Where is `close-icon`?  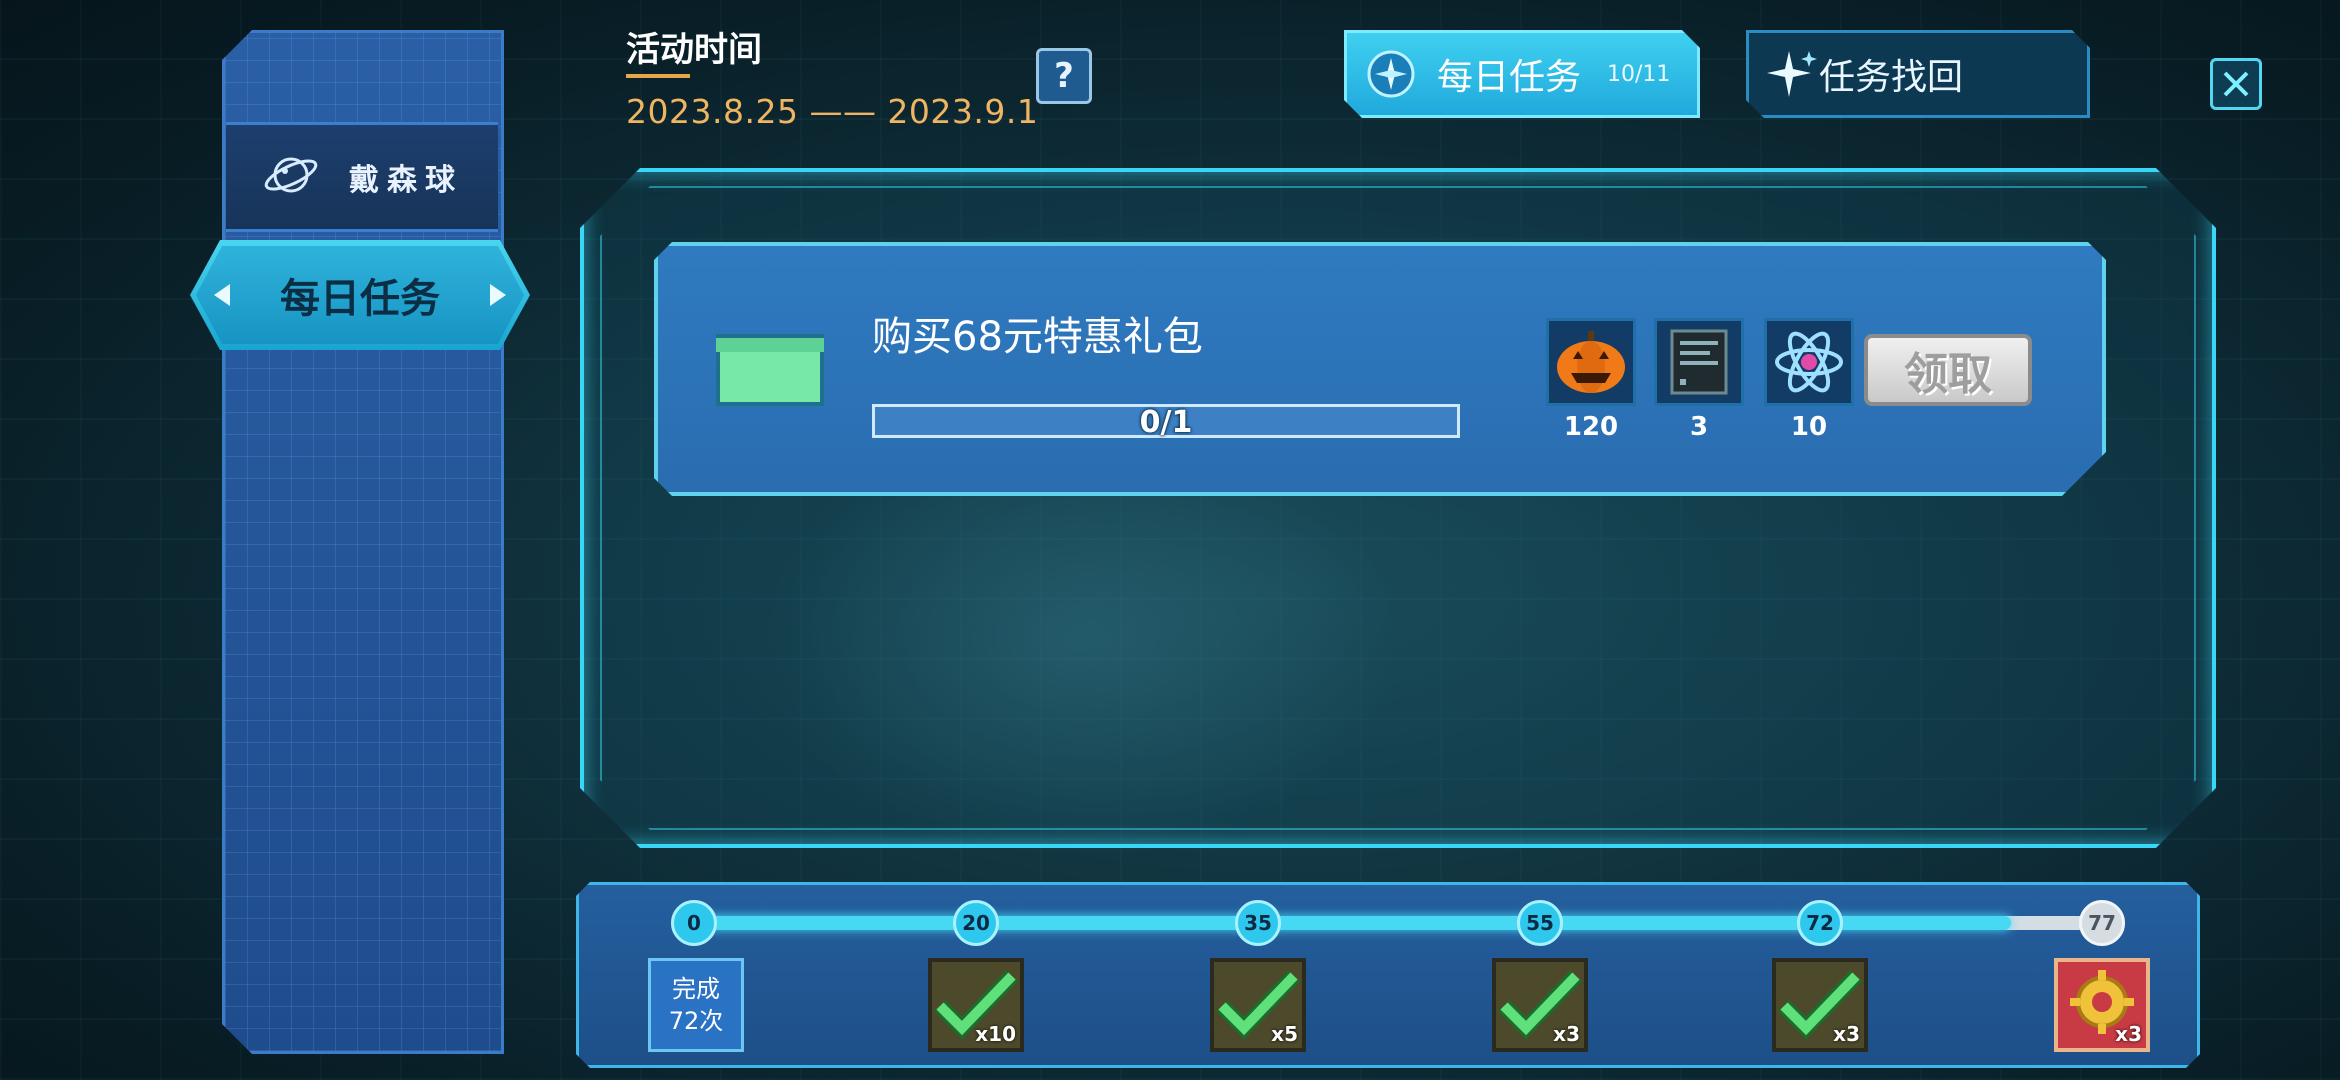 close-icon is located at coordinates (2236, 84).